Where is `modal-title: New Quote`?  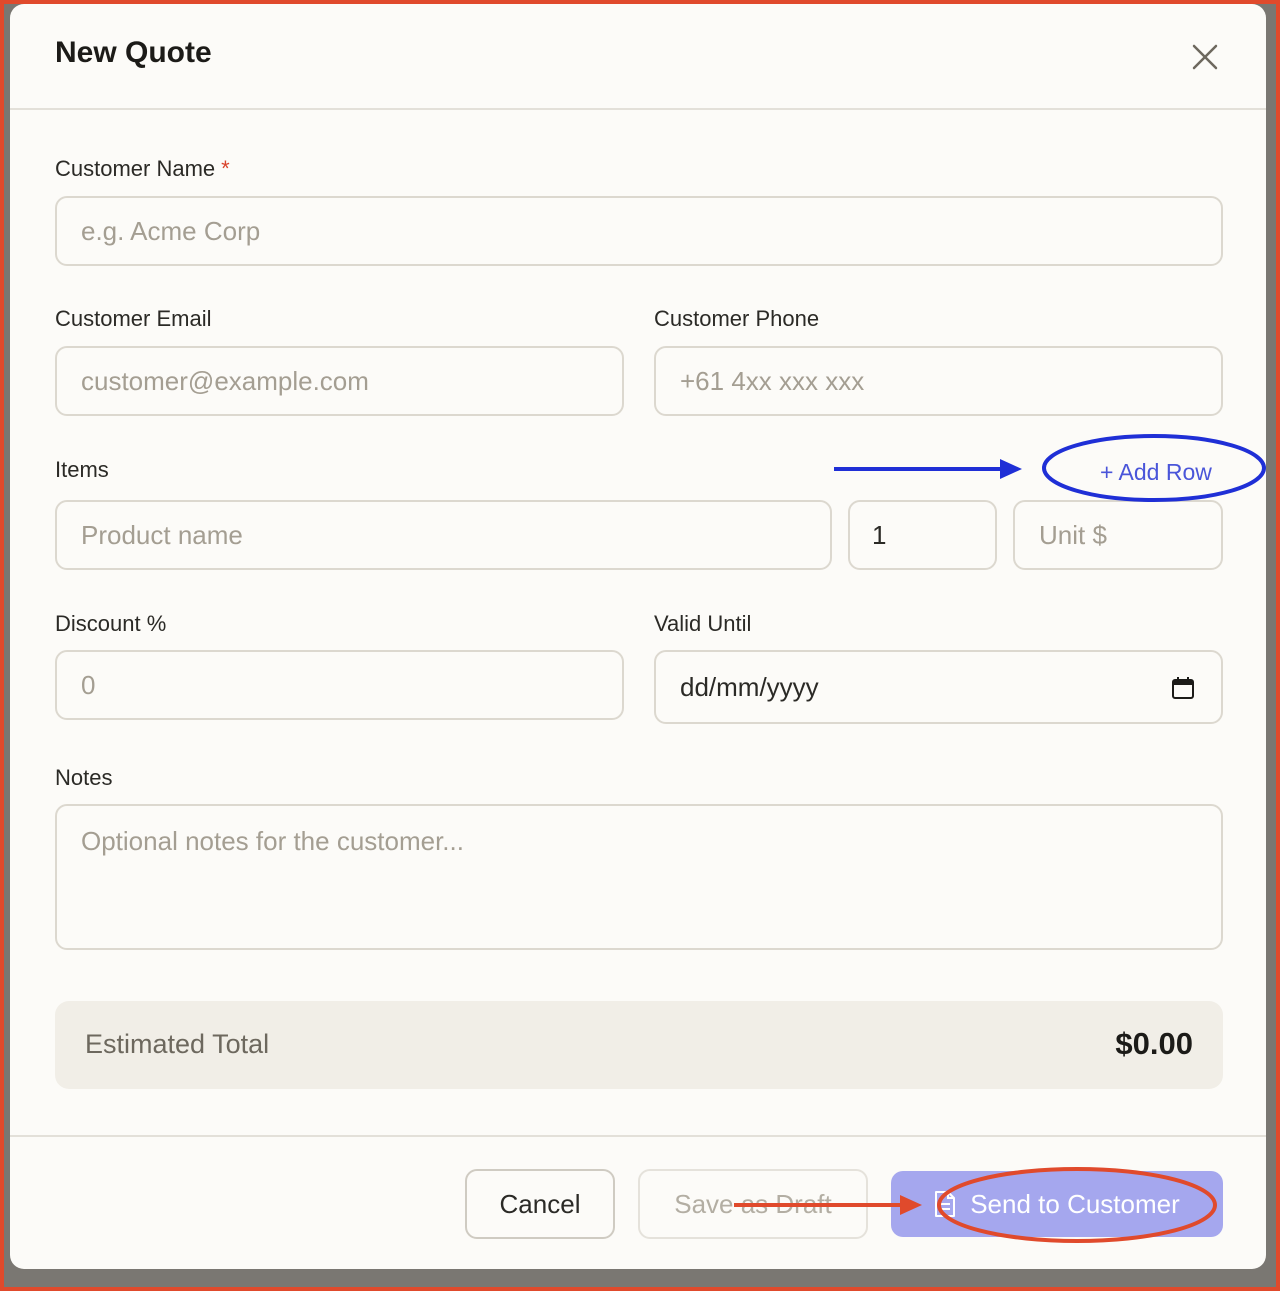
modal-title: New Quote is located at coordinates (133, 52).